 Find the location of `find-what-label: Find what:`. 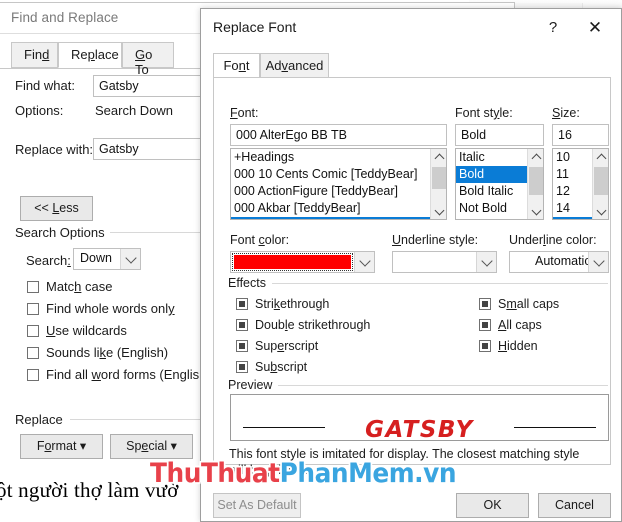

find-what-label: Find what: is located at coordinates (45, 85).